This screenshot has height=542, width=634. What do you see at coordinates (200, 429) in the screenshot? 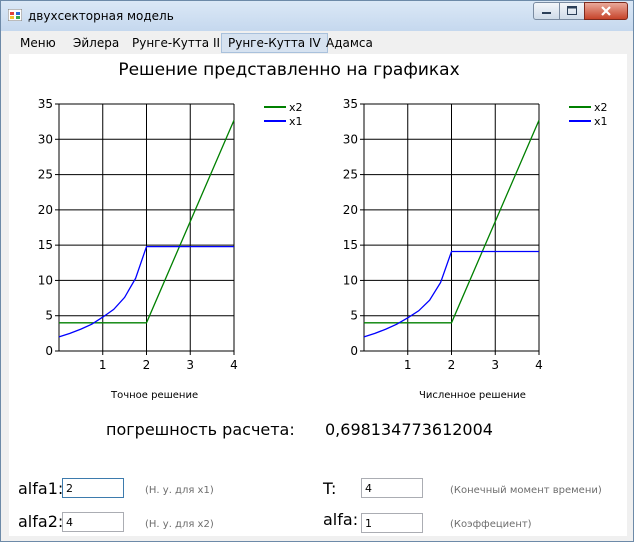
I see `error-label: погрешность расчета:` at bounding box center [200, 429].